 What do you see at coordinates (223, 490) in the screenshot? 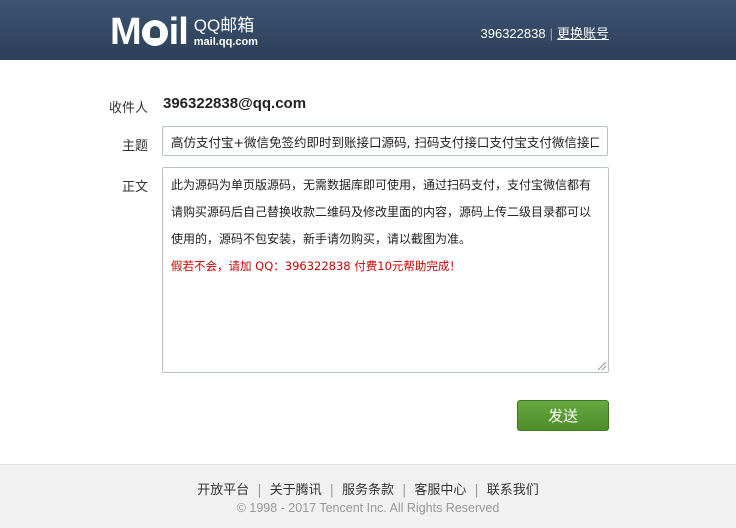
I see `footer-link-open-platform: 开放平台` at bounding box center [223, 490].